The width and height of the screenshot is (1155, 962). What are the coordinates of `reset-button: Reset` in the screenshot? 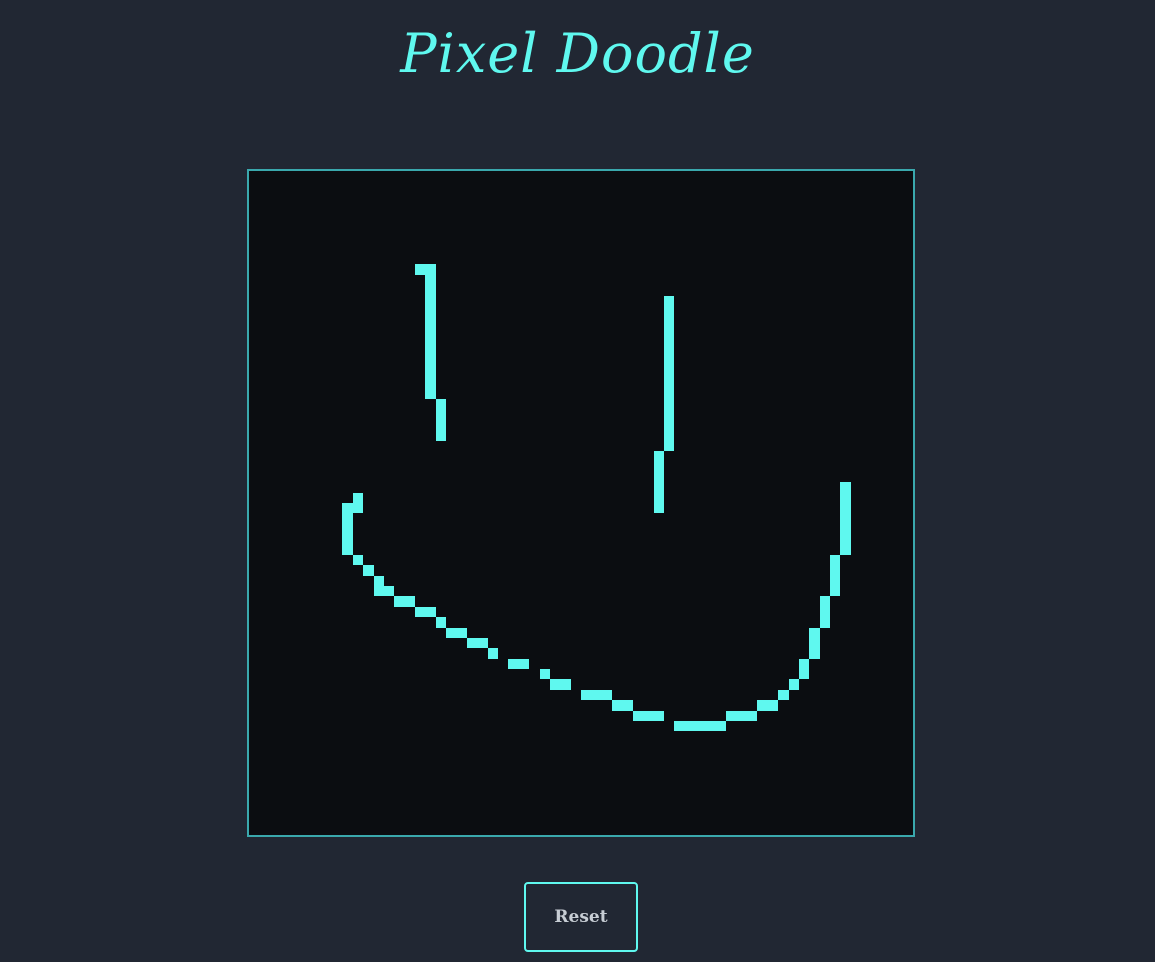 It's located at (581, 917).